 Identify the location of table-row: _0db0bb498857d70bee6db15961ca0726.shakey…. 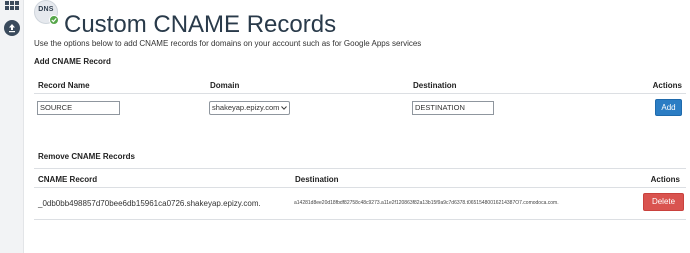
(360, 203).